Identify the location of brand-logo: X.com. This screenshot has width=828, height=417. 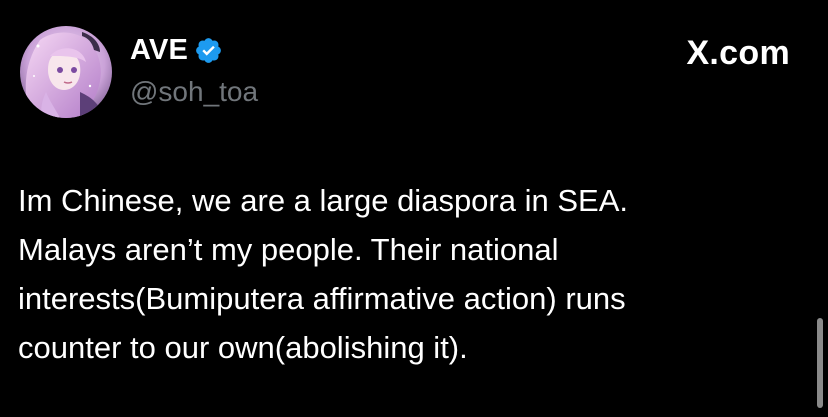
(737, 53).